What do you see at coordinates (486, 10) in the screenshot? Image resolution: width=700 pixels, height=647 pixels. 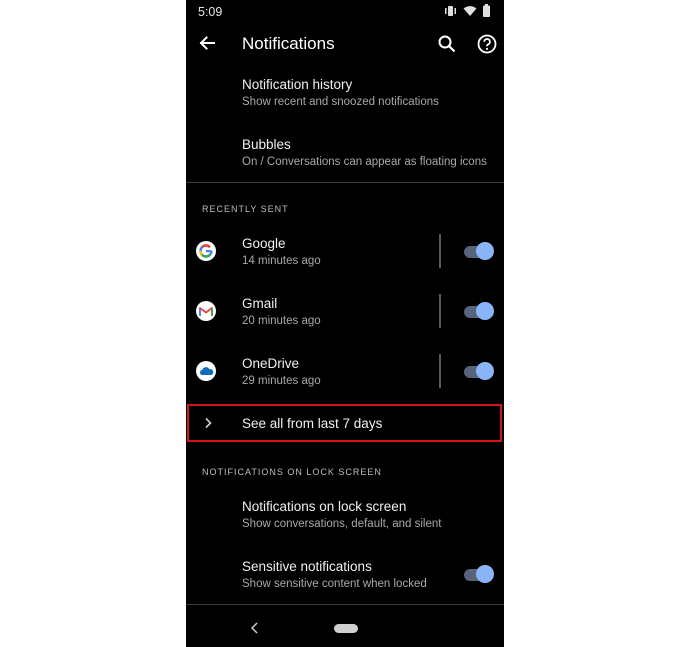 I see `battery-icon` at bounding box center [486, 10].